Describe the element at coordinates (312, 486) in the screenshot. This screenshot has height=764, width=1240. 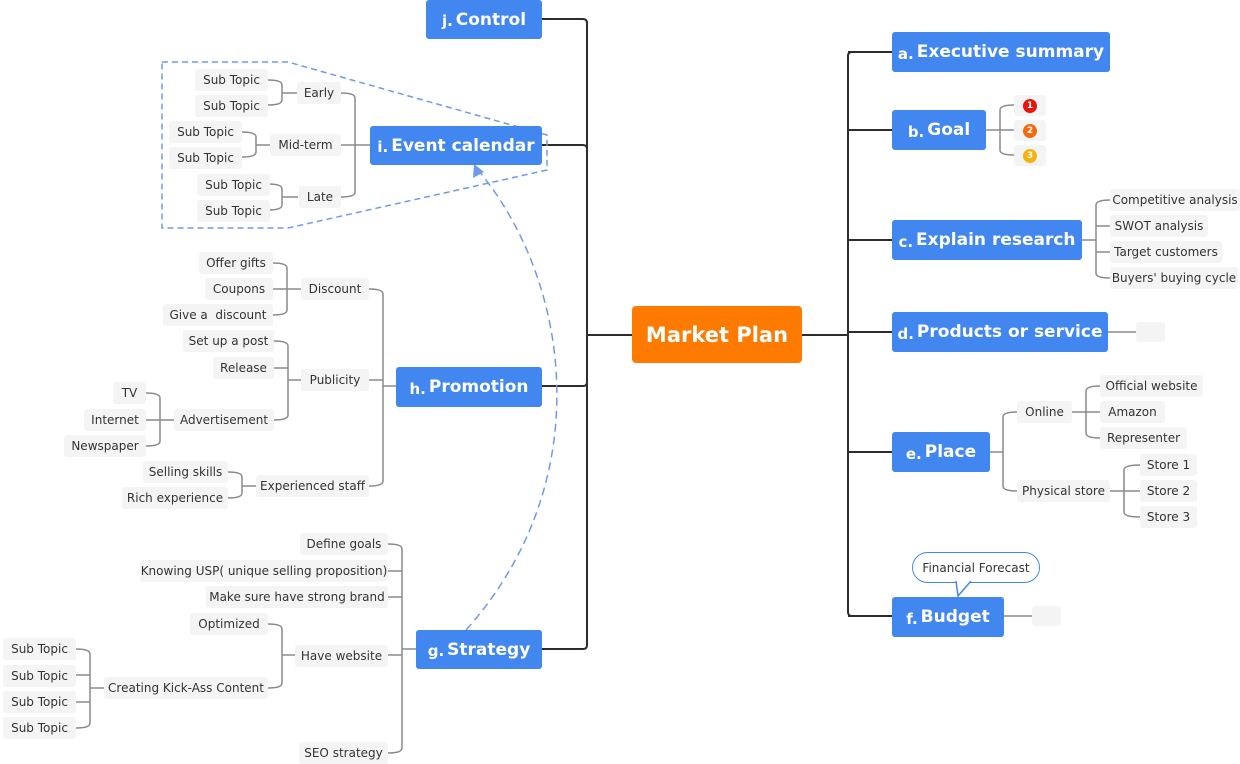
I see `subtopic-experienced-staff: Experienced staff` at that location.